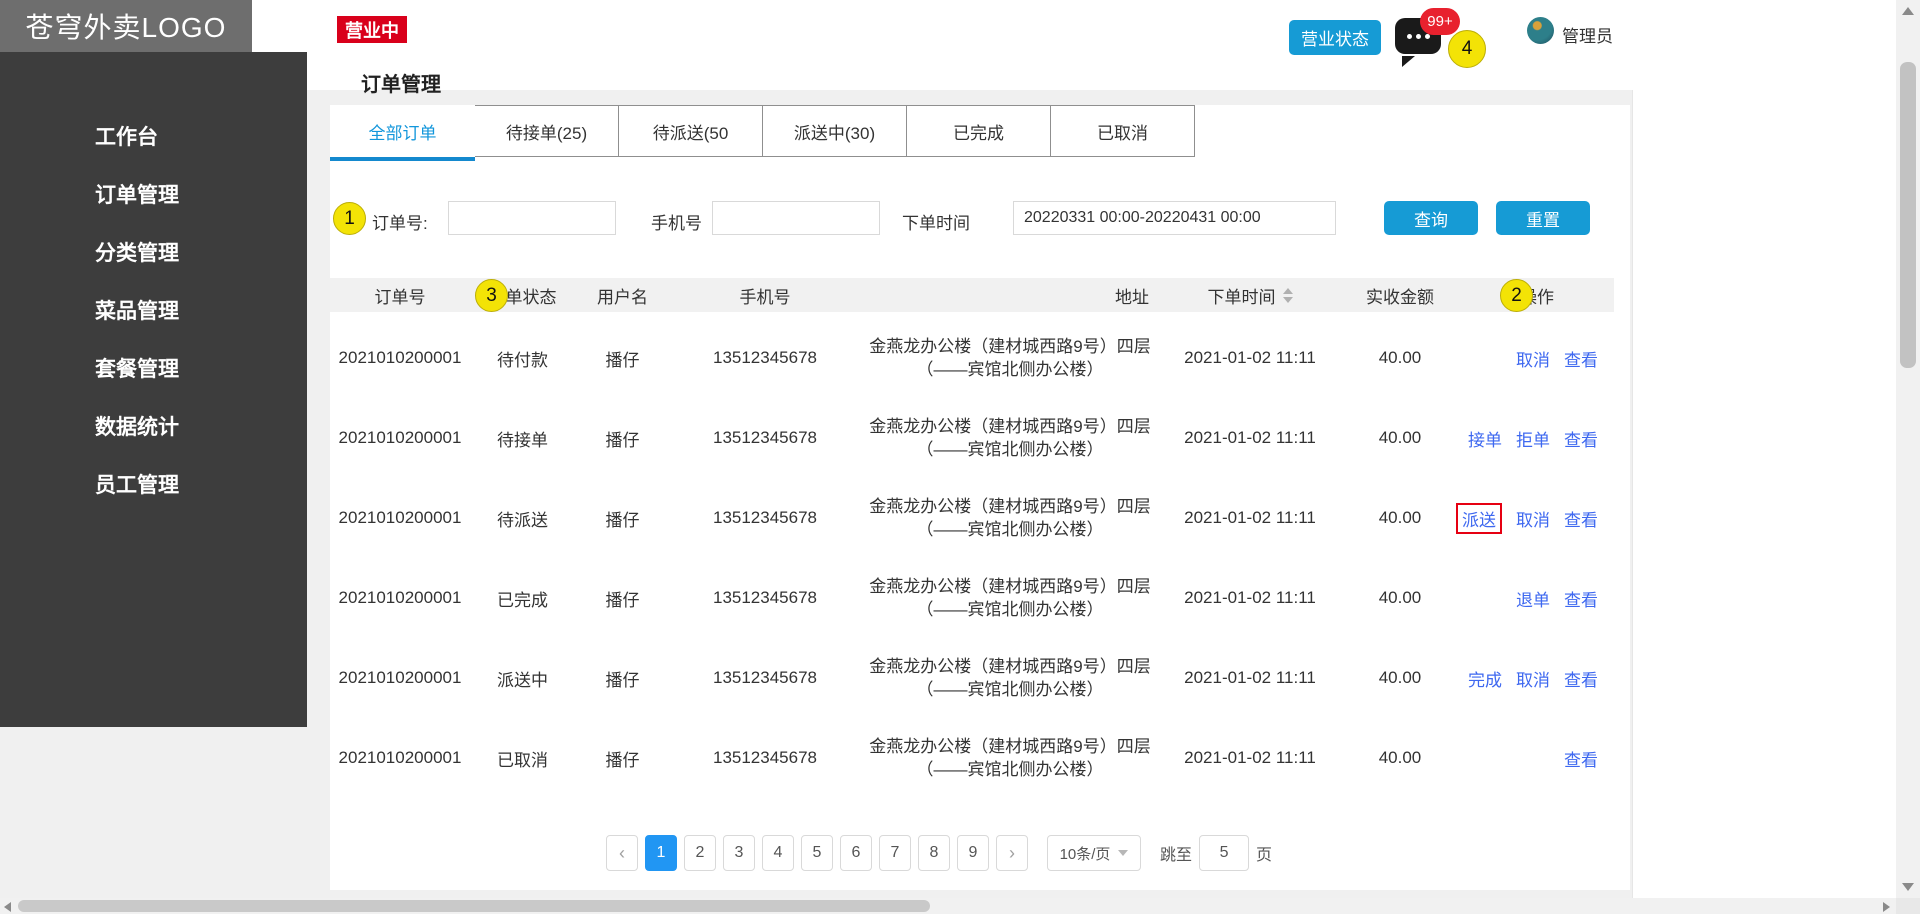  Describe the element at coordinates (1224, 853) in the screenshot. I see `jump-page-input` at that location.